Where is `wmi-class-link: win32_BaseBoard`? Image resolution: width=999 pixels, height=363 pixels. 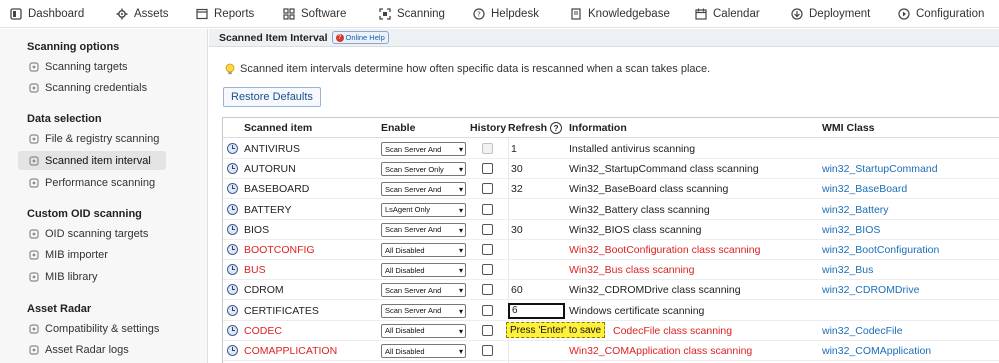 wmi-class-link: win32_BaseBoard is located at coordinates (864, 189).